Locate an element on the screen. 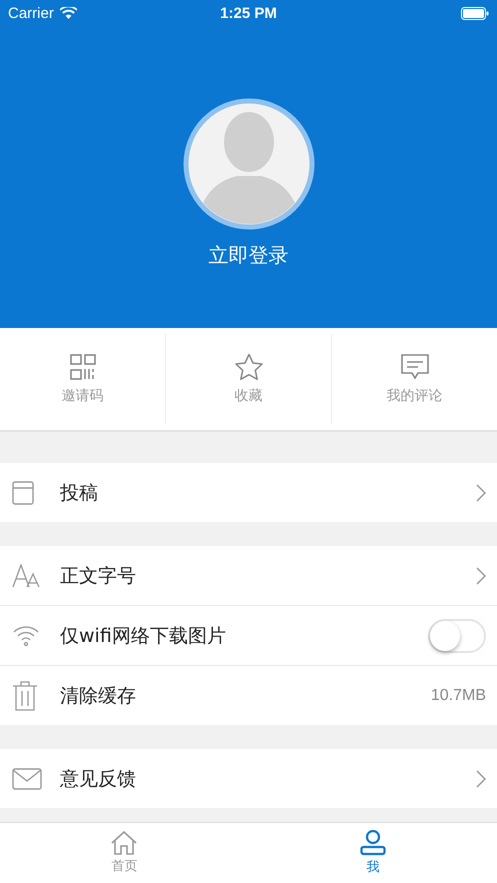 This screenshot has width=497, height=883. home-icon is located at coordinates (124, 843).